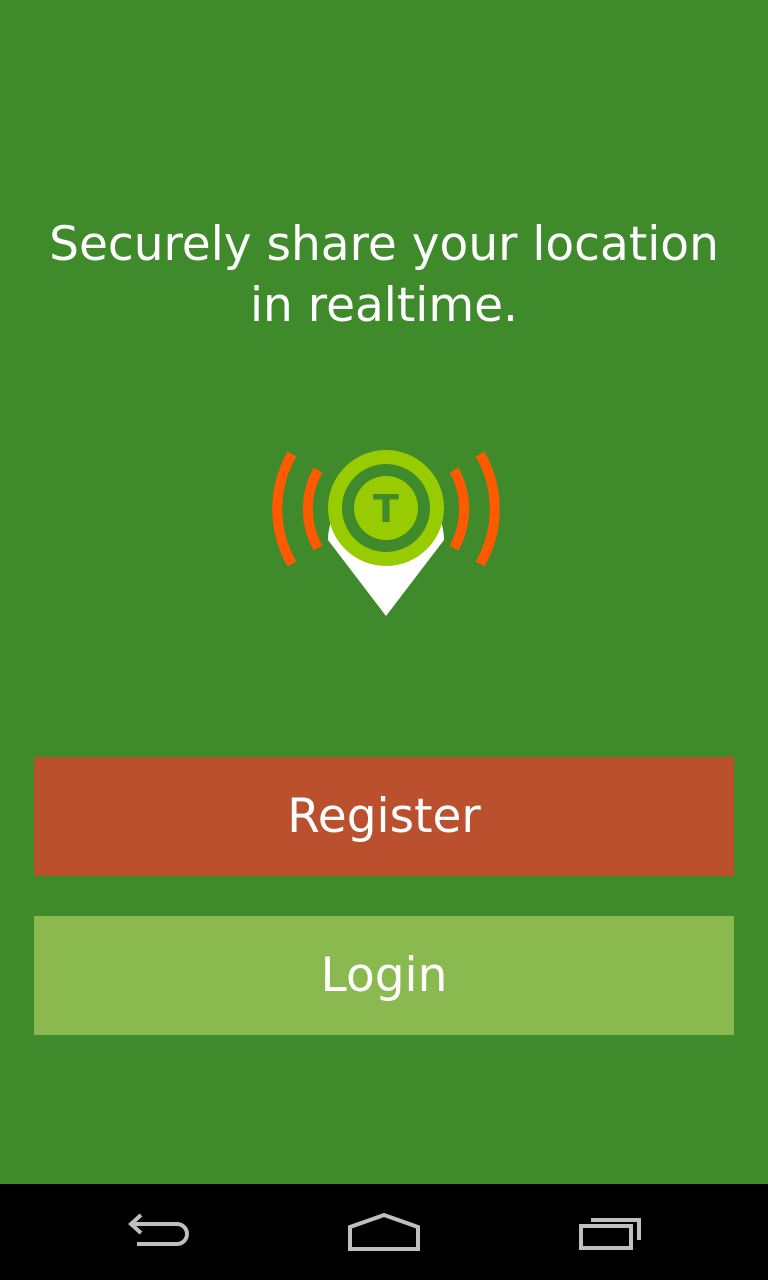  Describe the element at coordinates (459, 509) in the screenshot. I see `right-wave-middle` at that location.